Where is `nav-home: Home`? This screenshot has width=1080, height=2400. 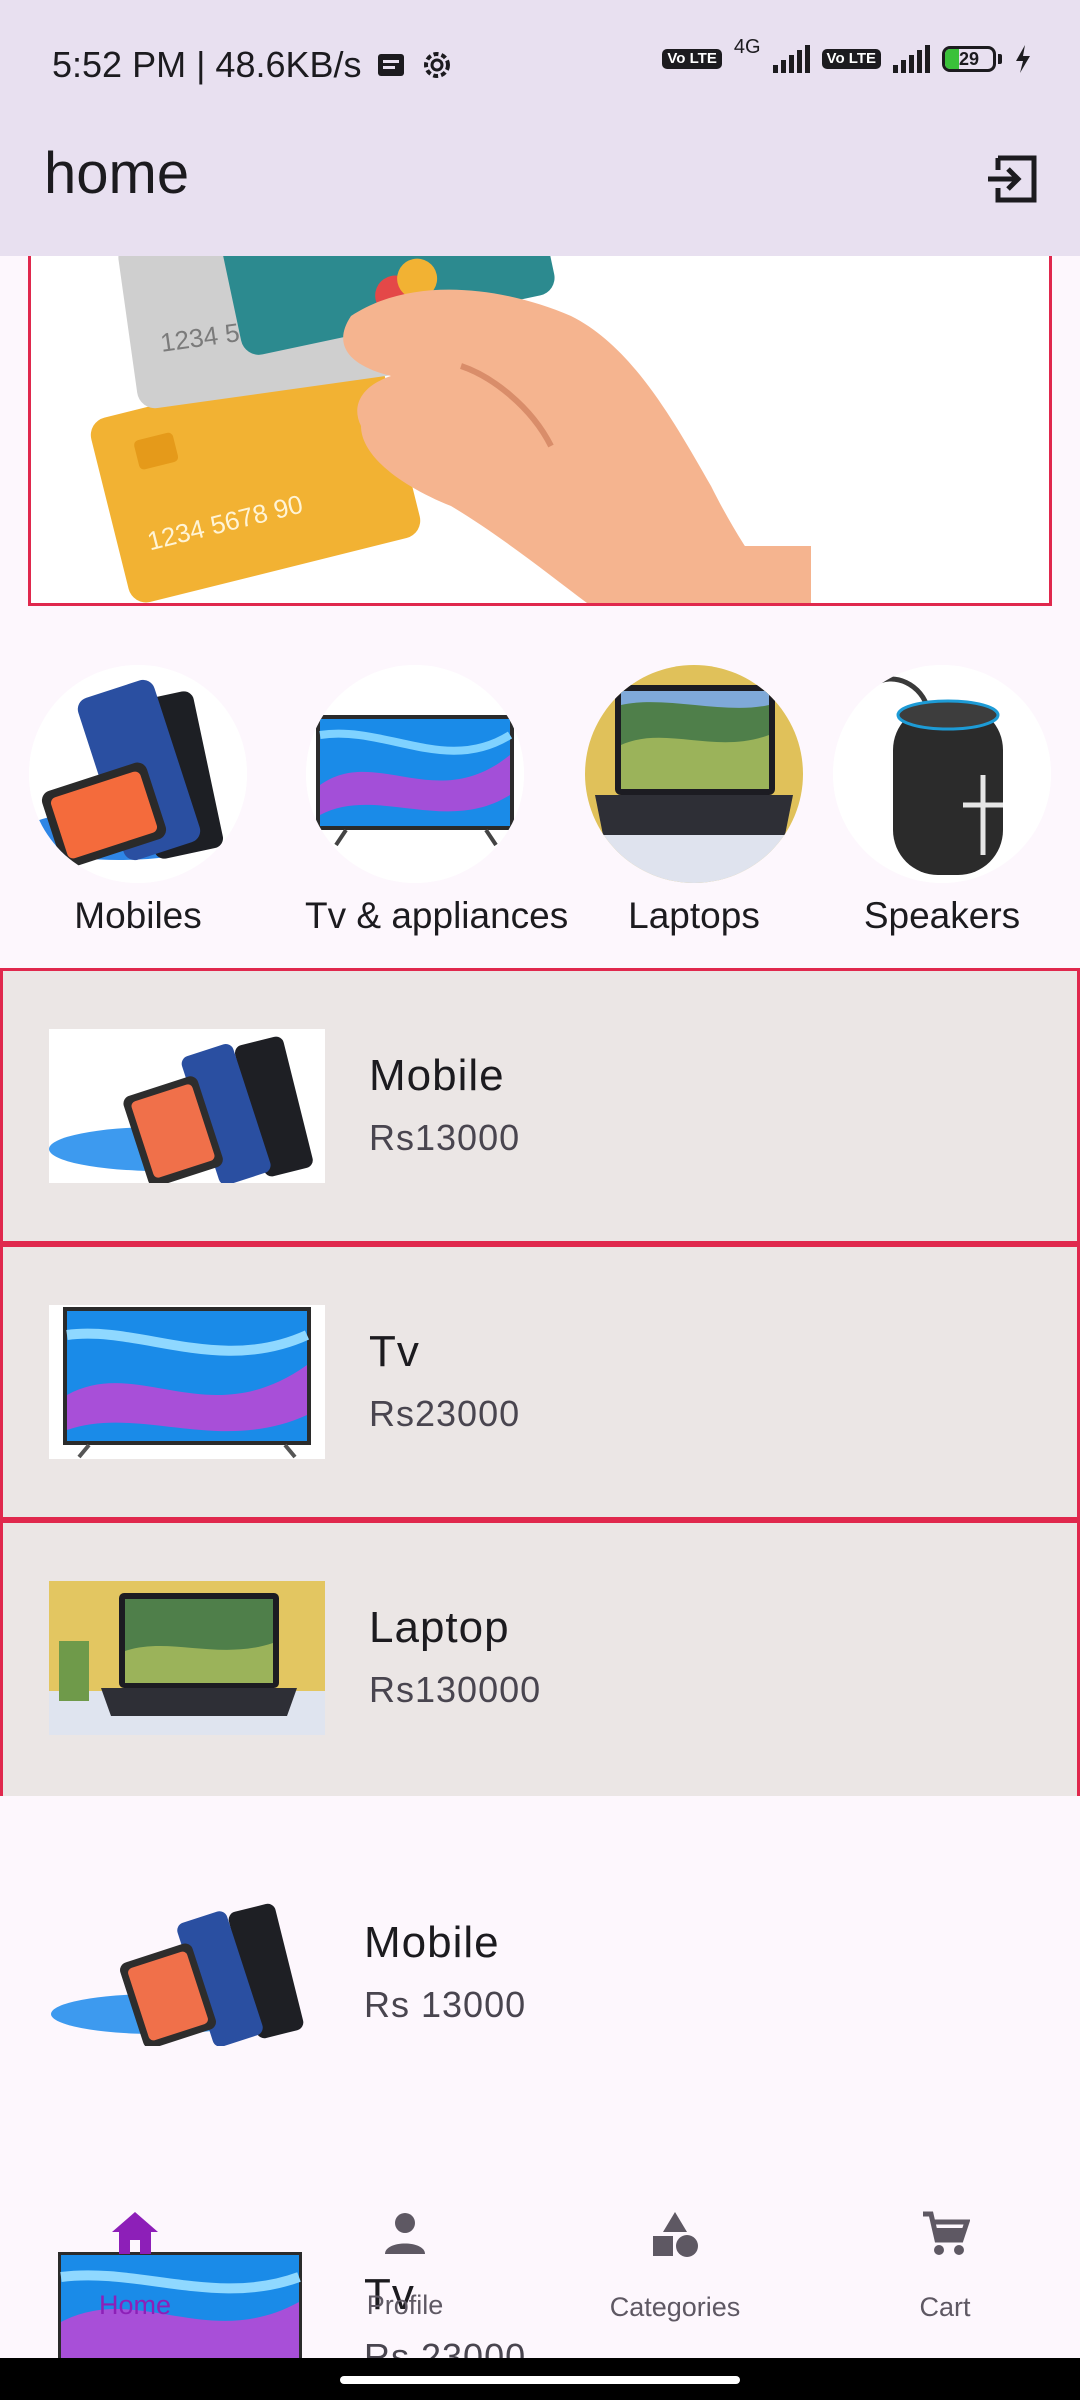
nav-home: Home is located at coordinates (135, 2265).